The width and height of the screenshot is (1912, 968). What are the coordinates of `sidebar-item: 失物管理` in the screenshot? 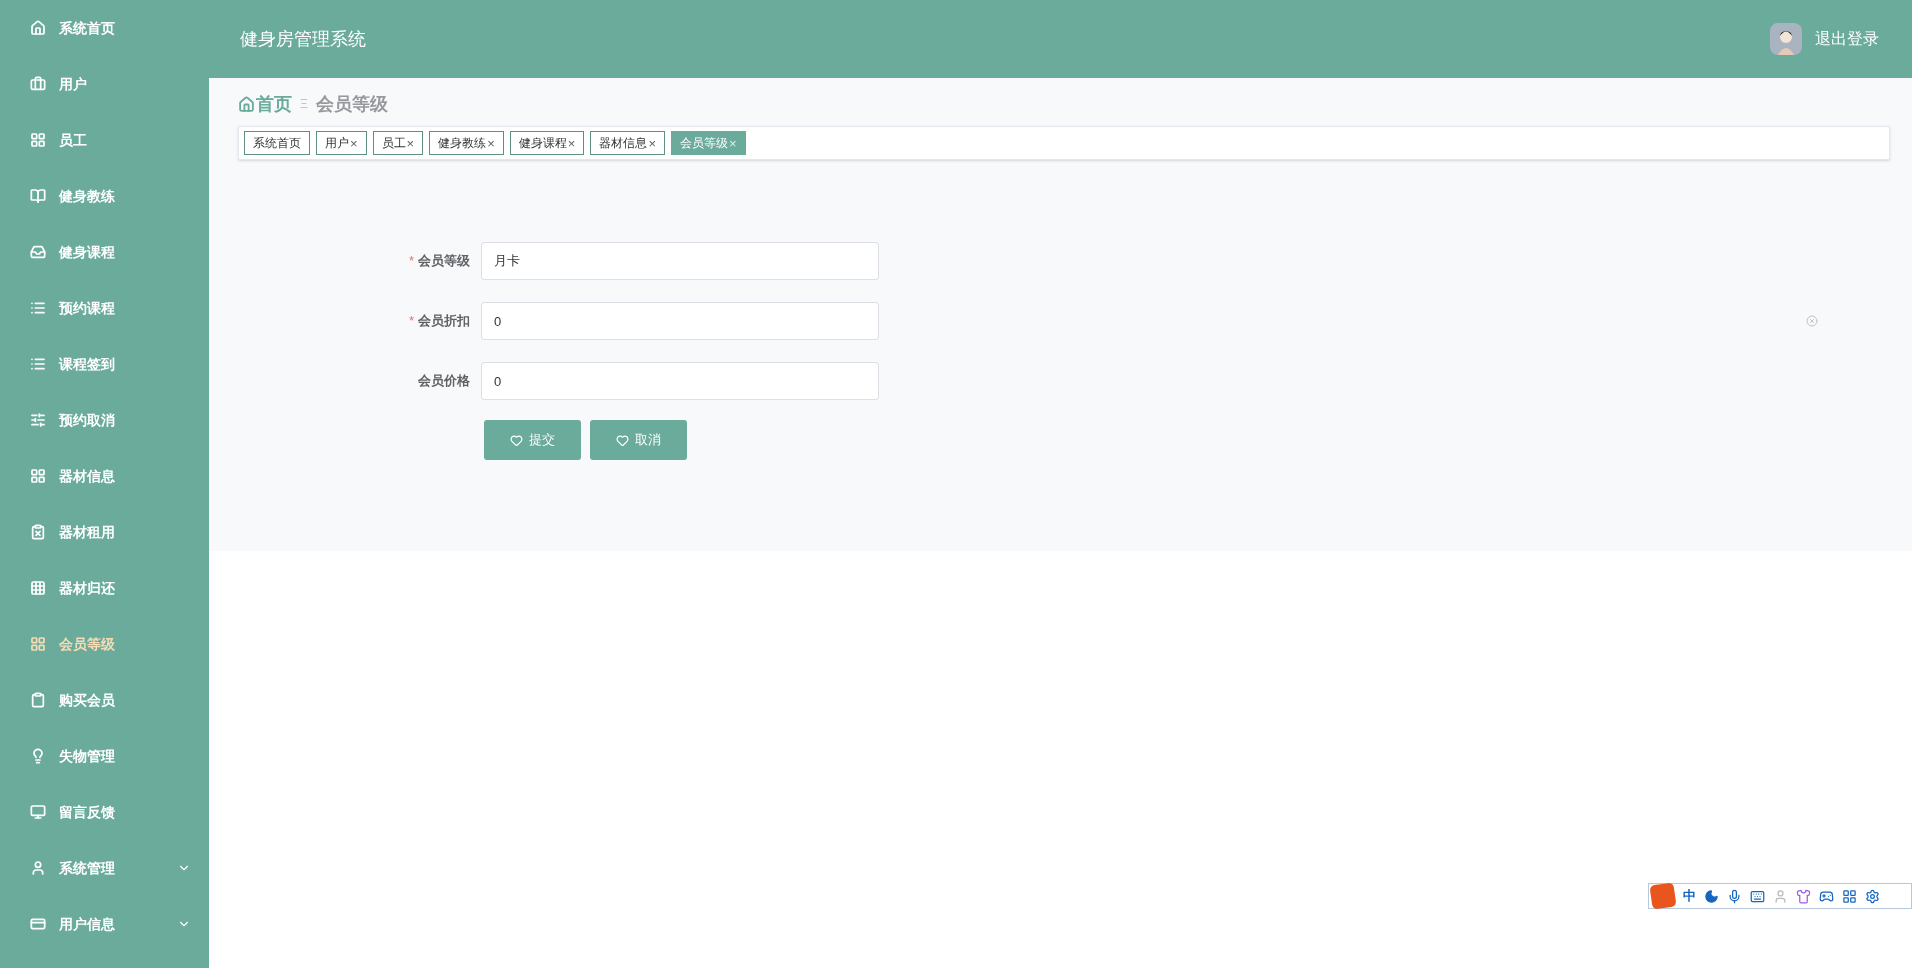 It's located at (104, 756).